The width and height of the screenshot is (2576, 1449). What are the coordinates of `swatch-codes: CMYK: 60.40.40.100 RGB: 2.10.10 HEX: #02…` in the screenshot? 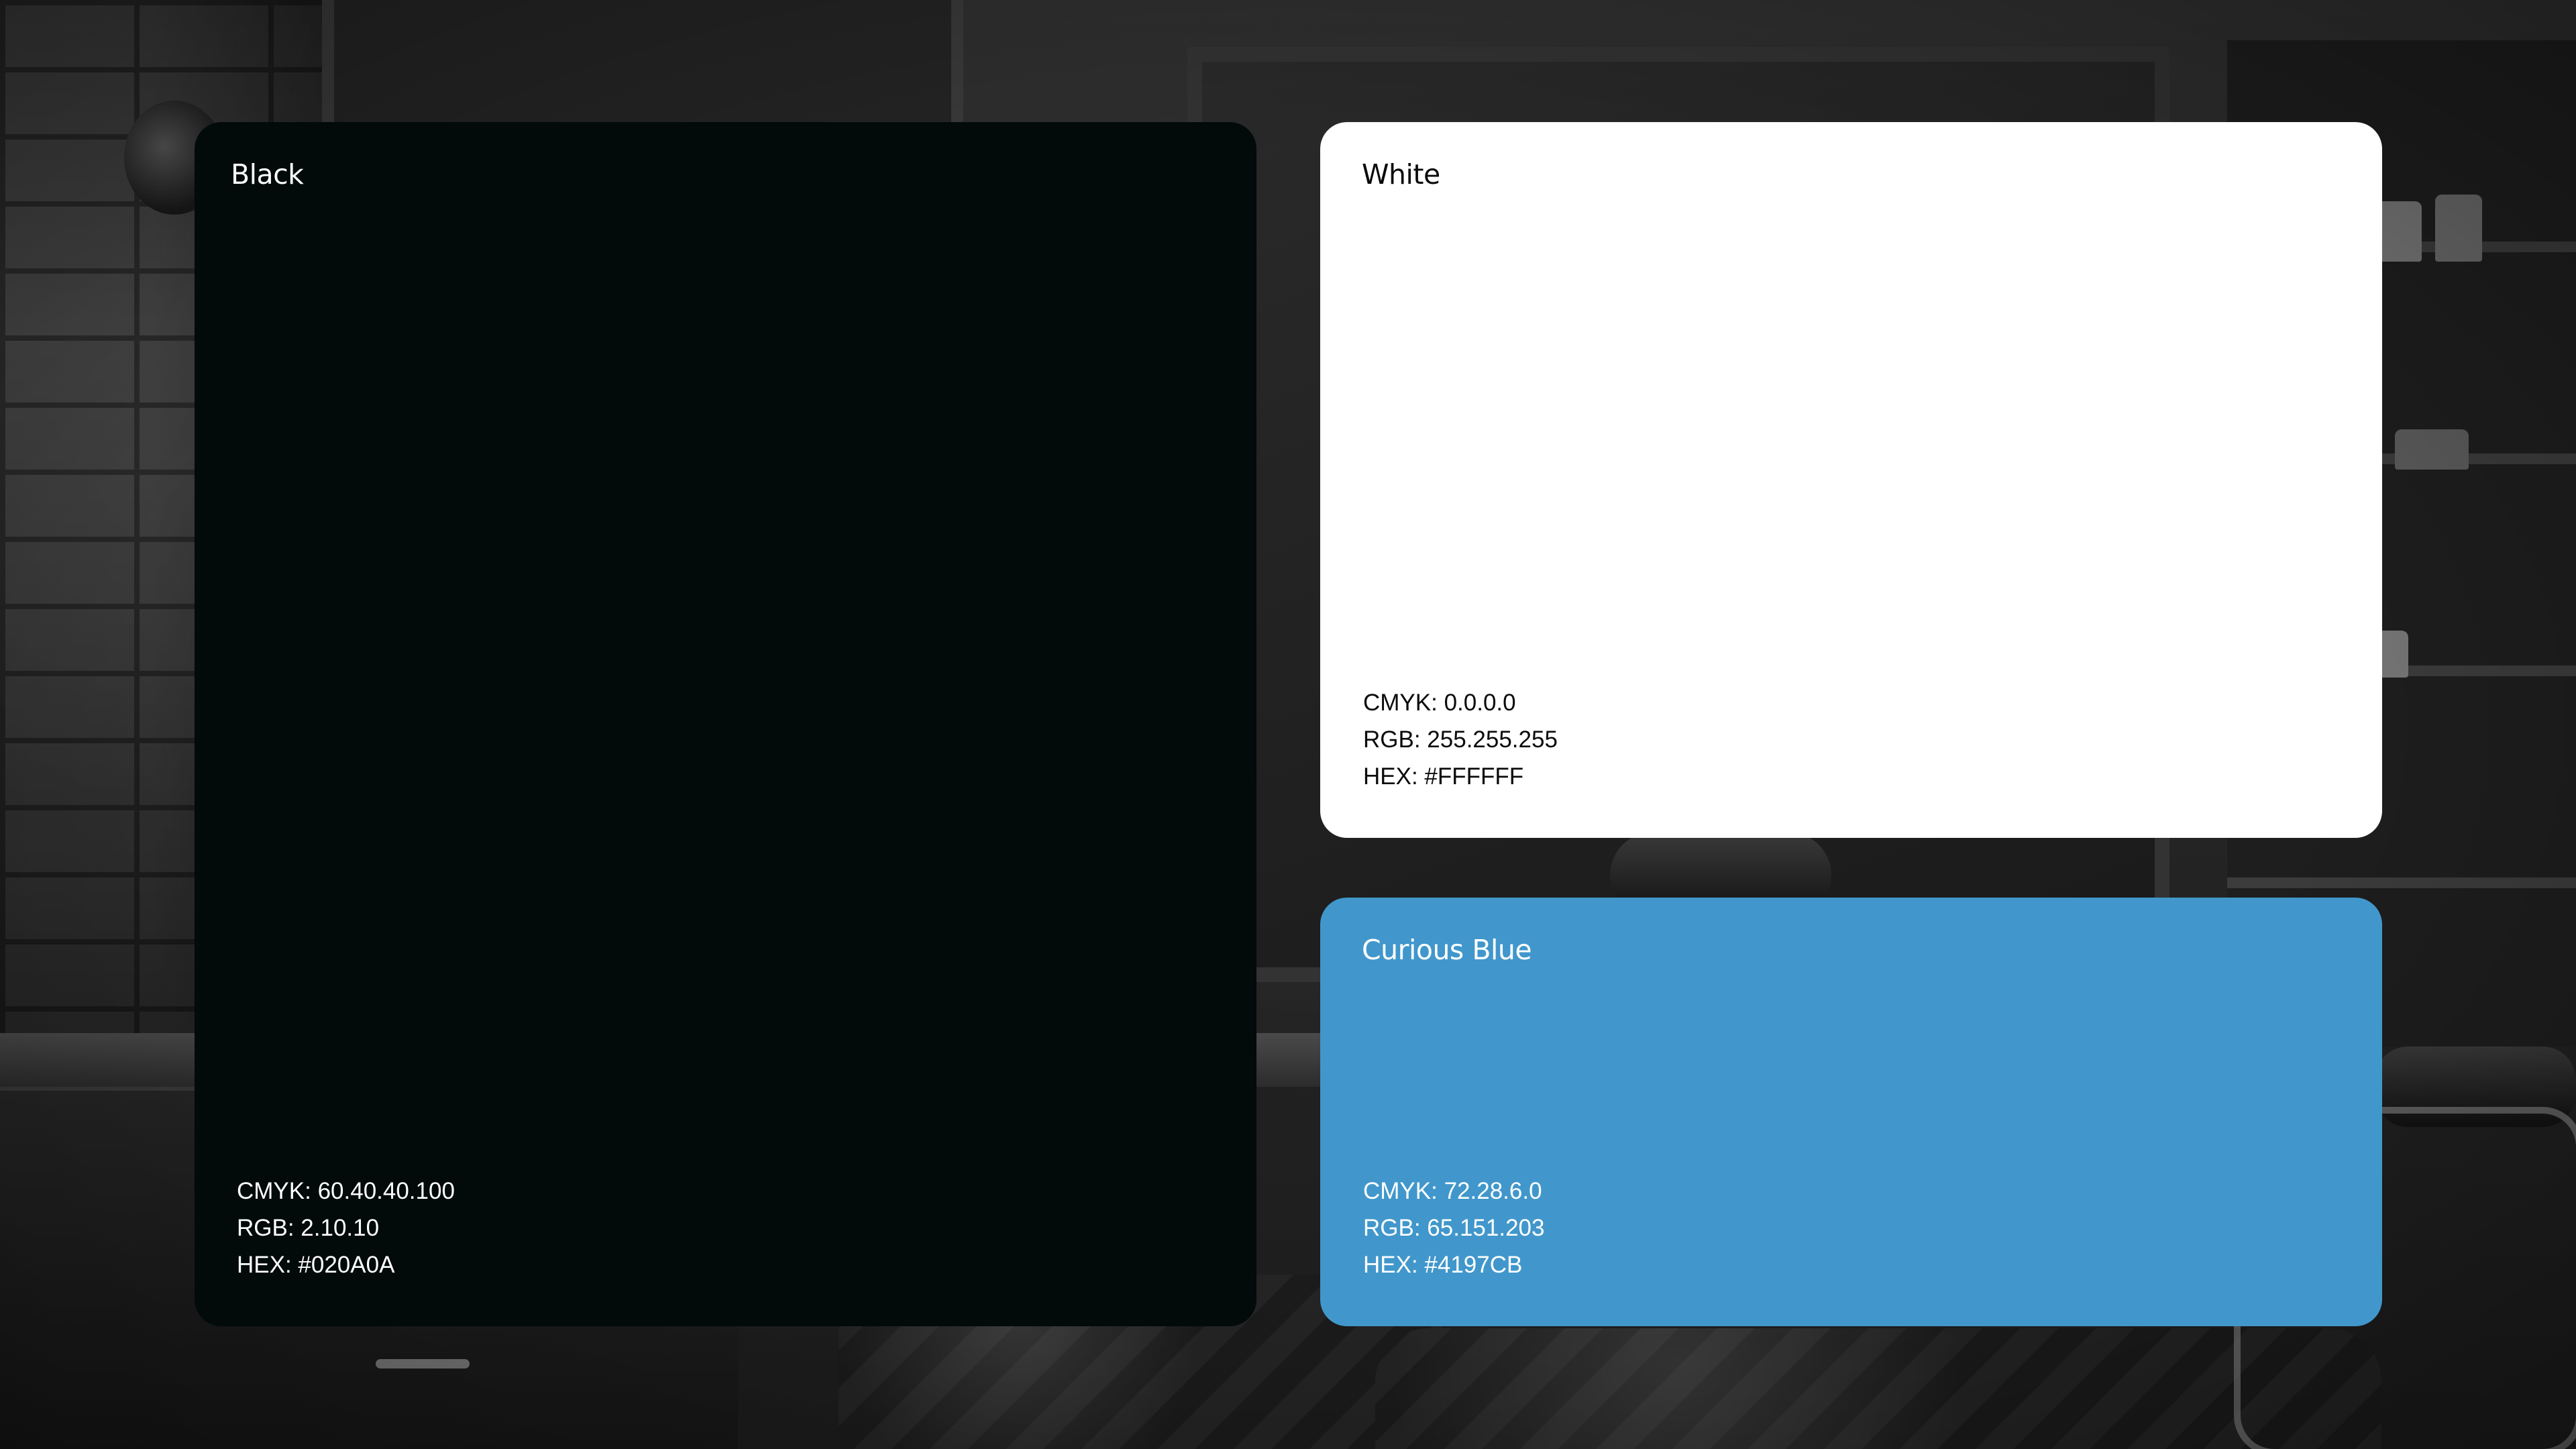 It's located at (346, 1228).